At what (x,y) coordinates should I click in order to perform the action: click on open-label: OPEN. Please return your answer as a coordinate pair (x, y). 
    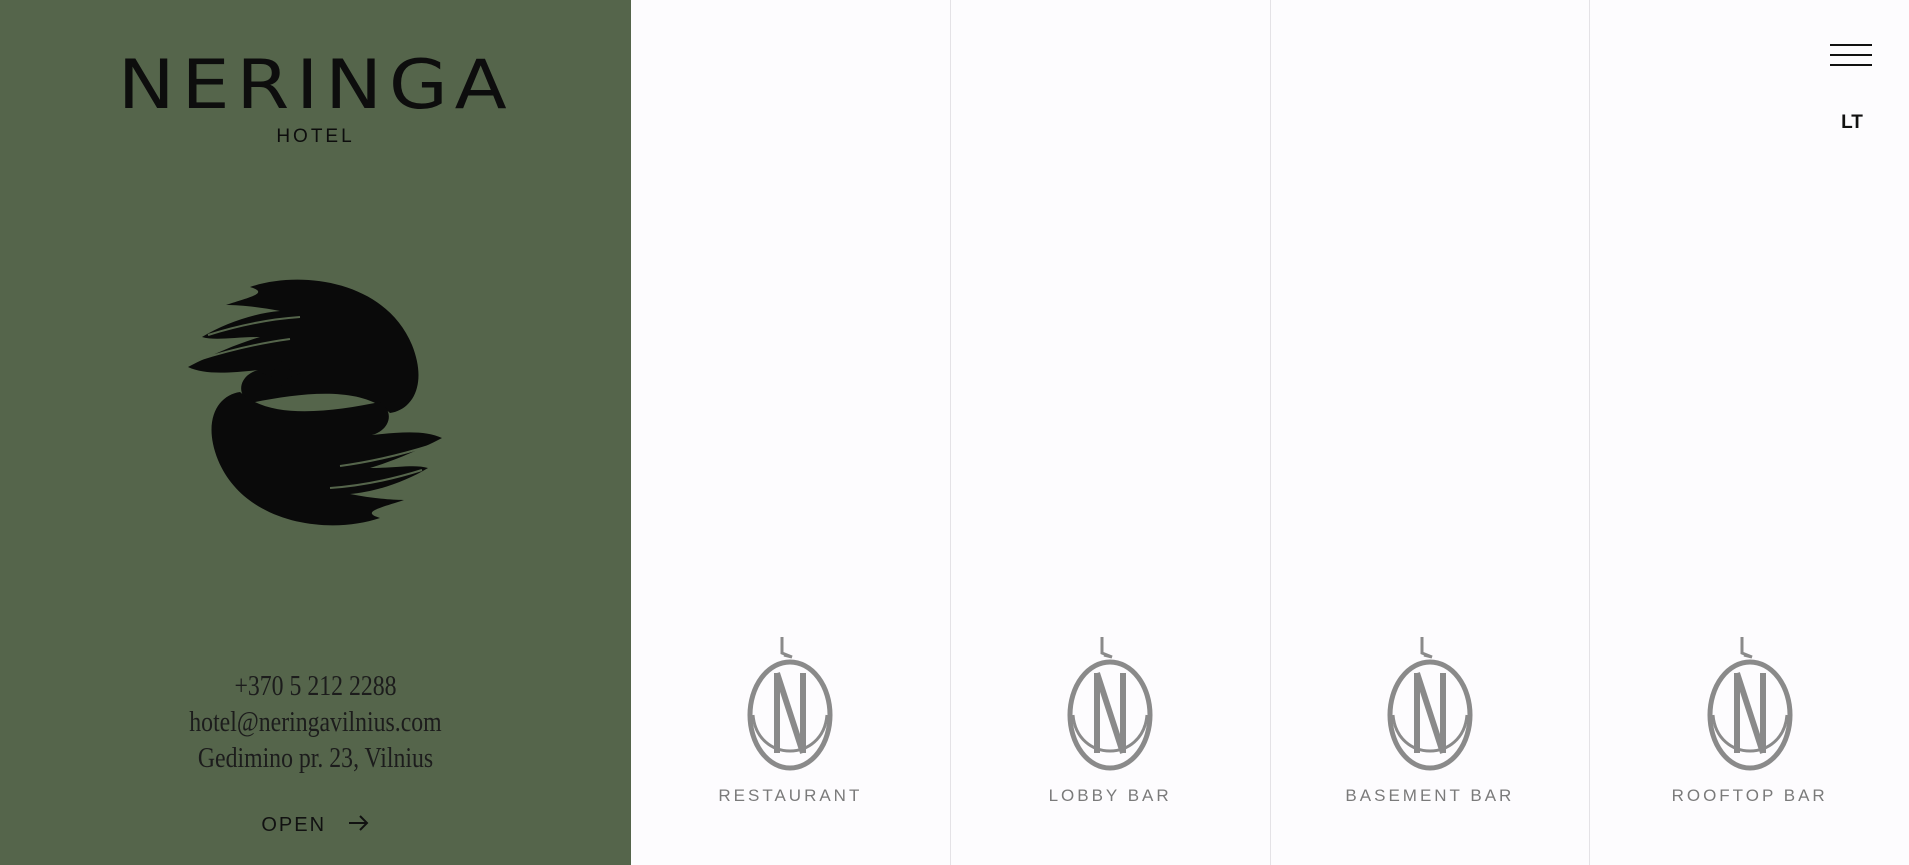
    Looking at the image, I should click on (294, 825).